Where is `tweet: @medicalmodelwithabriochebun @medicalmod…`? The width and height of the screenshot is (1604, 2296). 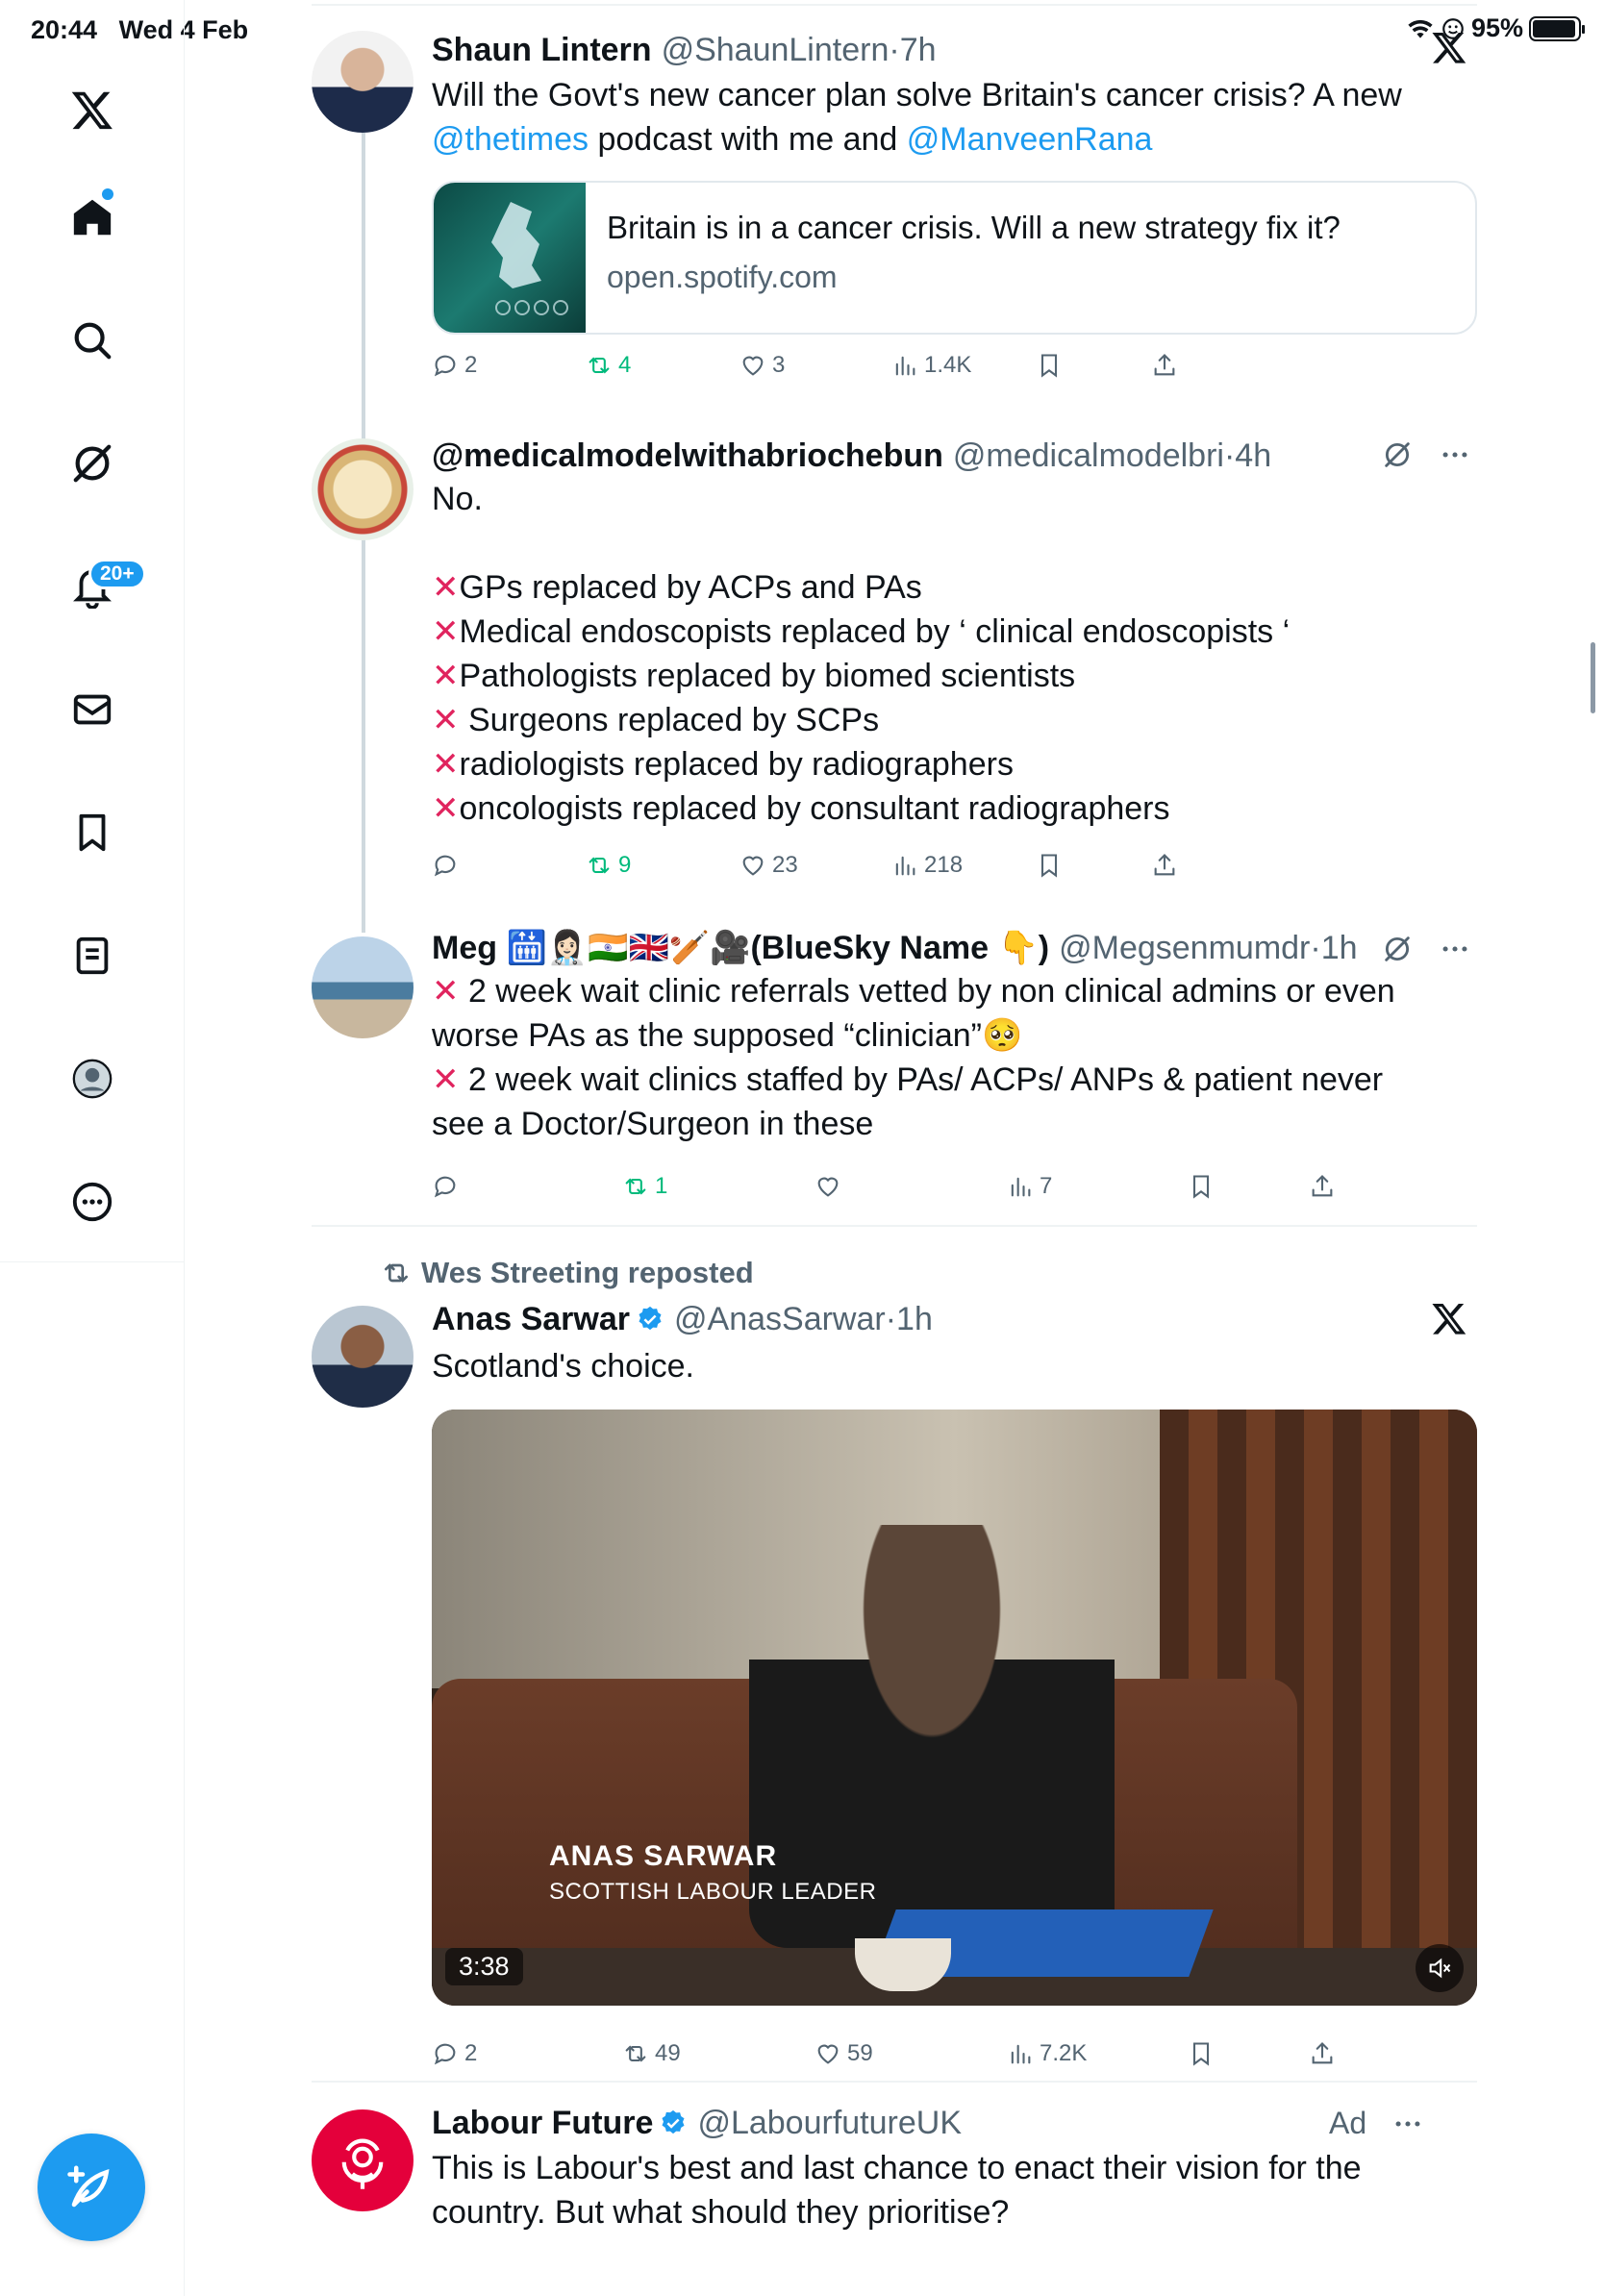
tweet: @medicalmodelwithabriochebun @medicalmod… is located at coordinates (894, 660).